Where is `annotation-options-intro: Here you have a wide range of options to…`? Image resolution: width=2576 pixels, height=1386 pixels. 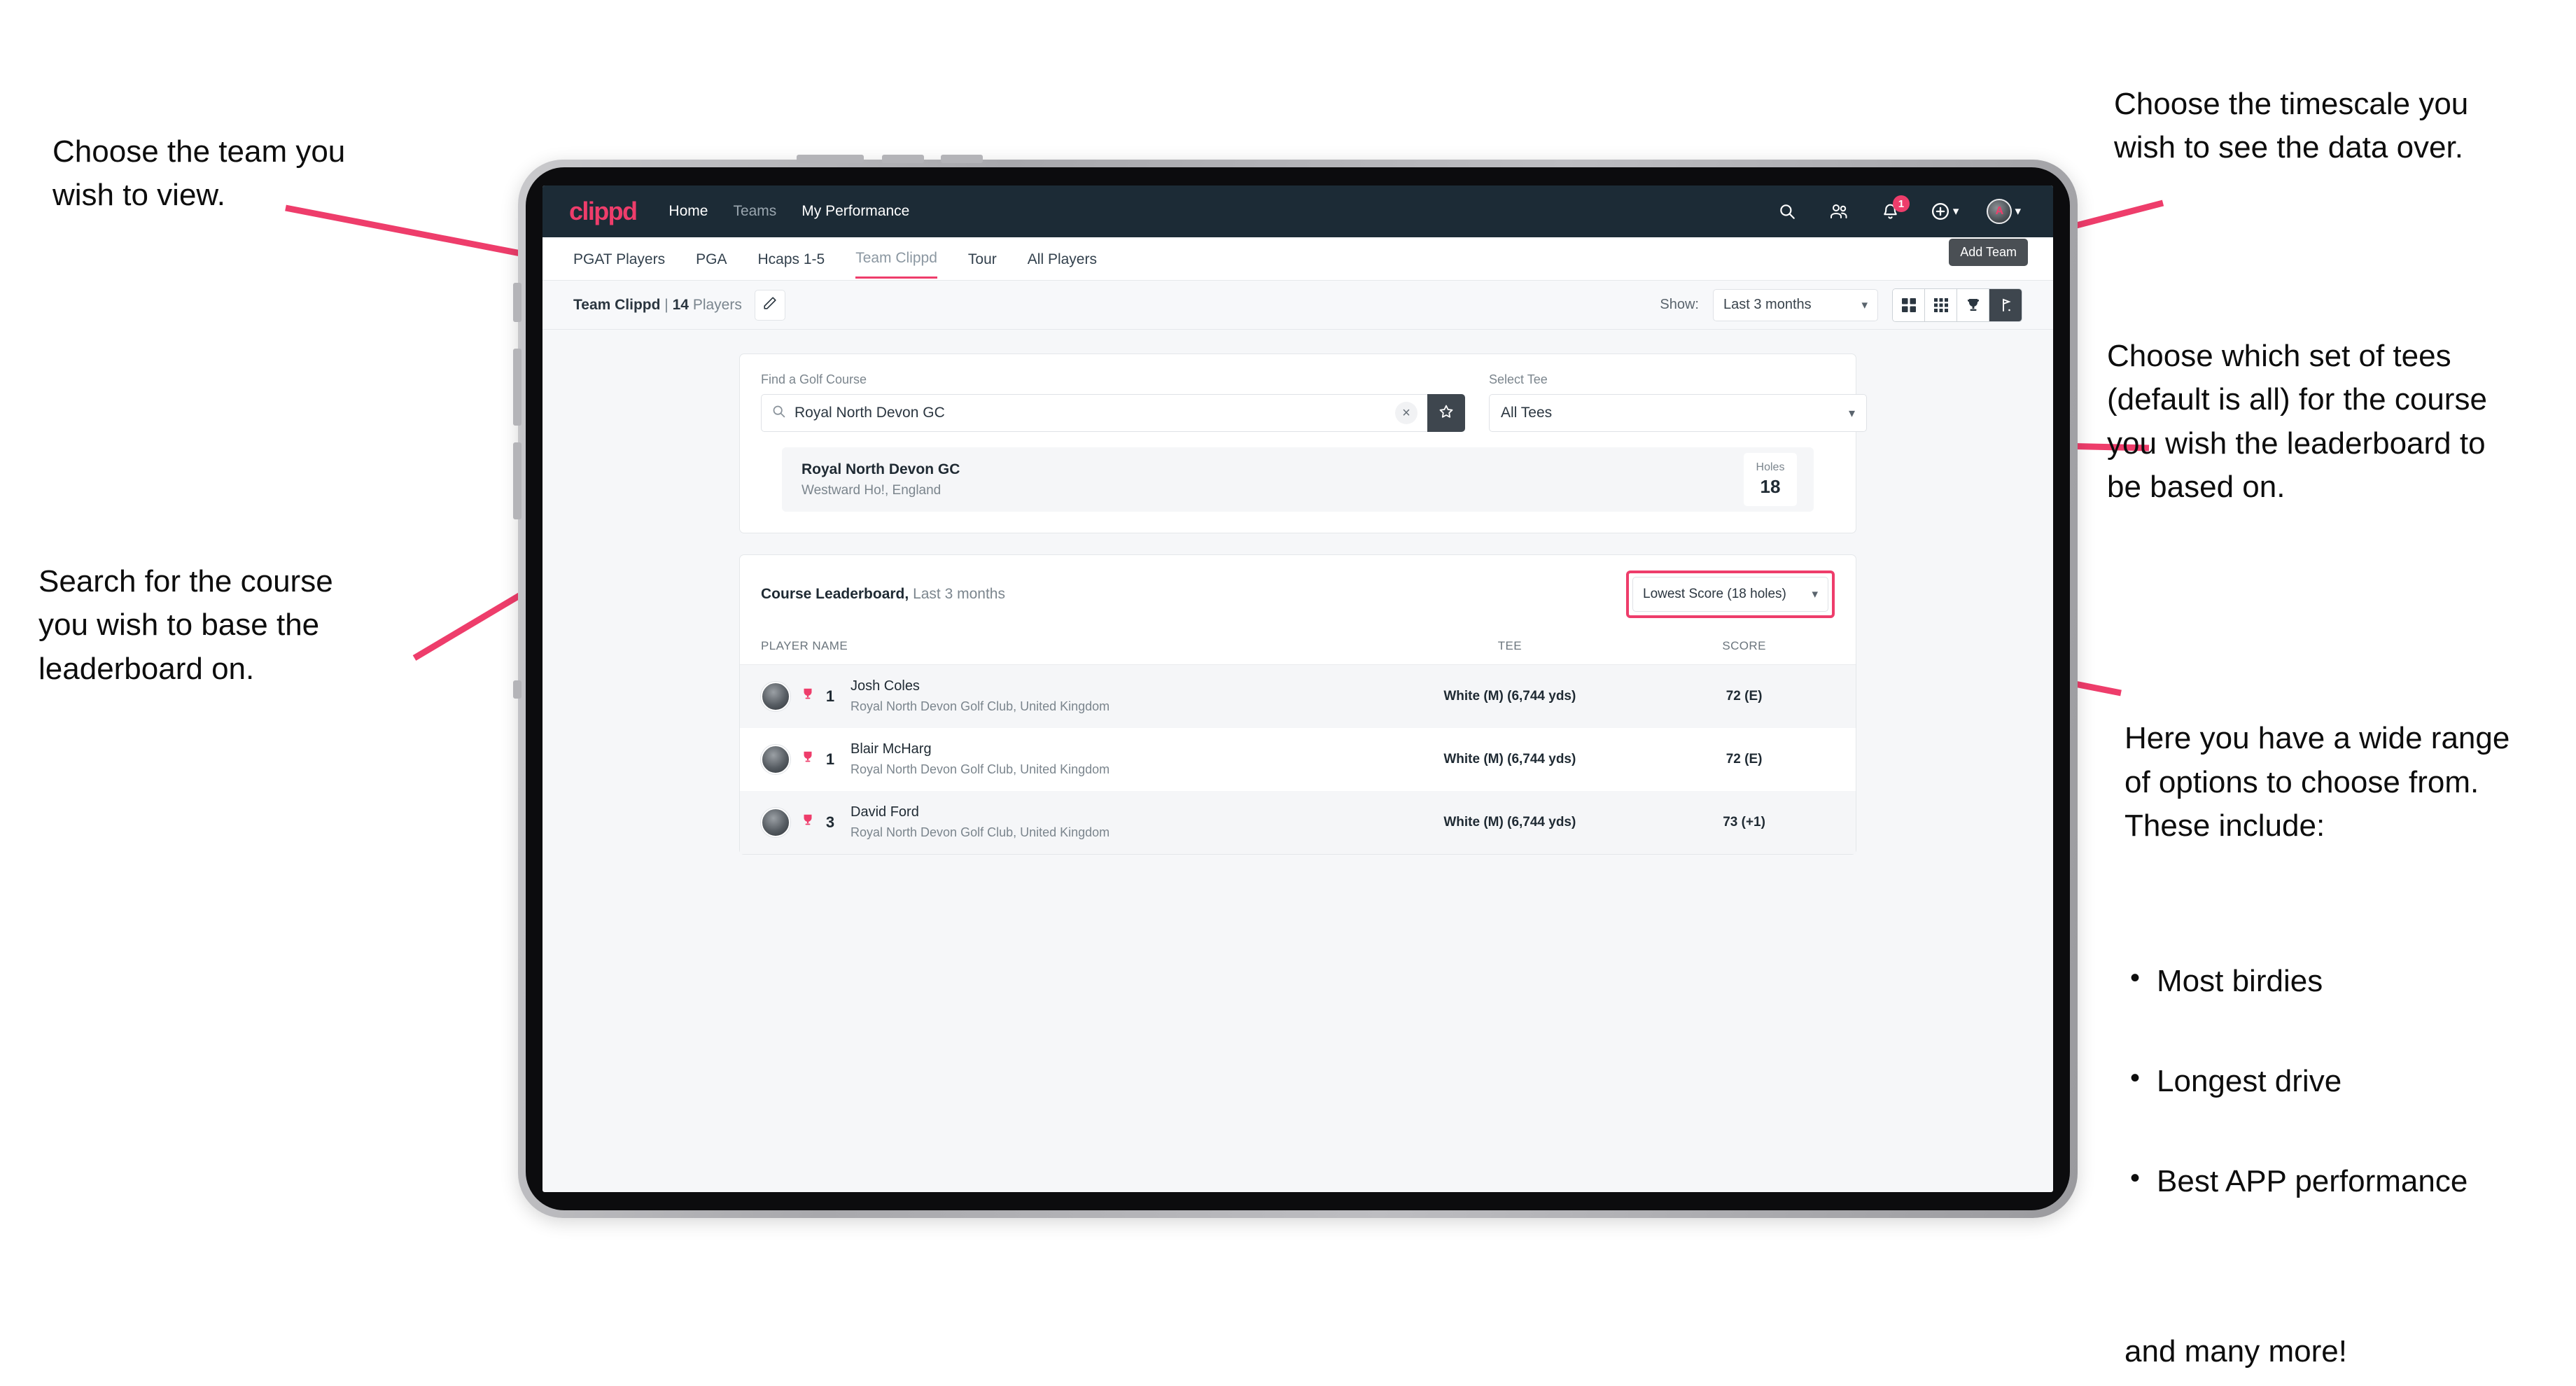
annotation-options-intro: Here you have a wide range of options to… is located at coordinates (2317, 782).